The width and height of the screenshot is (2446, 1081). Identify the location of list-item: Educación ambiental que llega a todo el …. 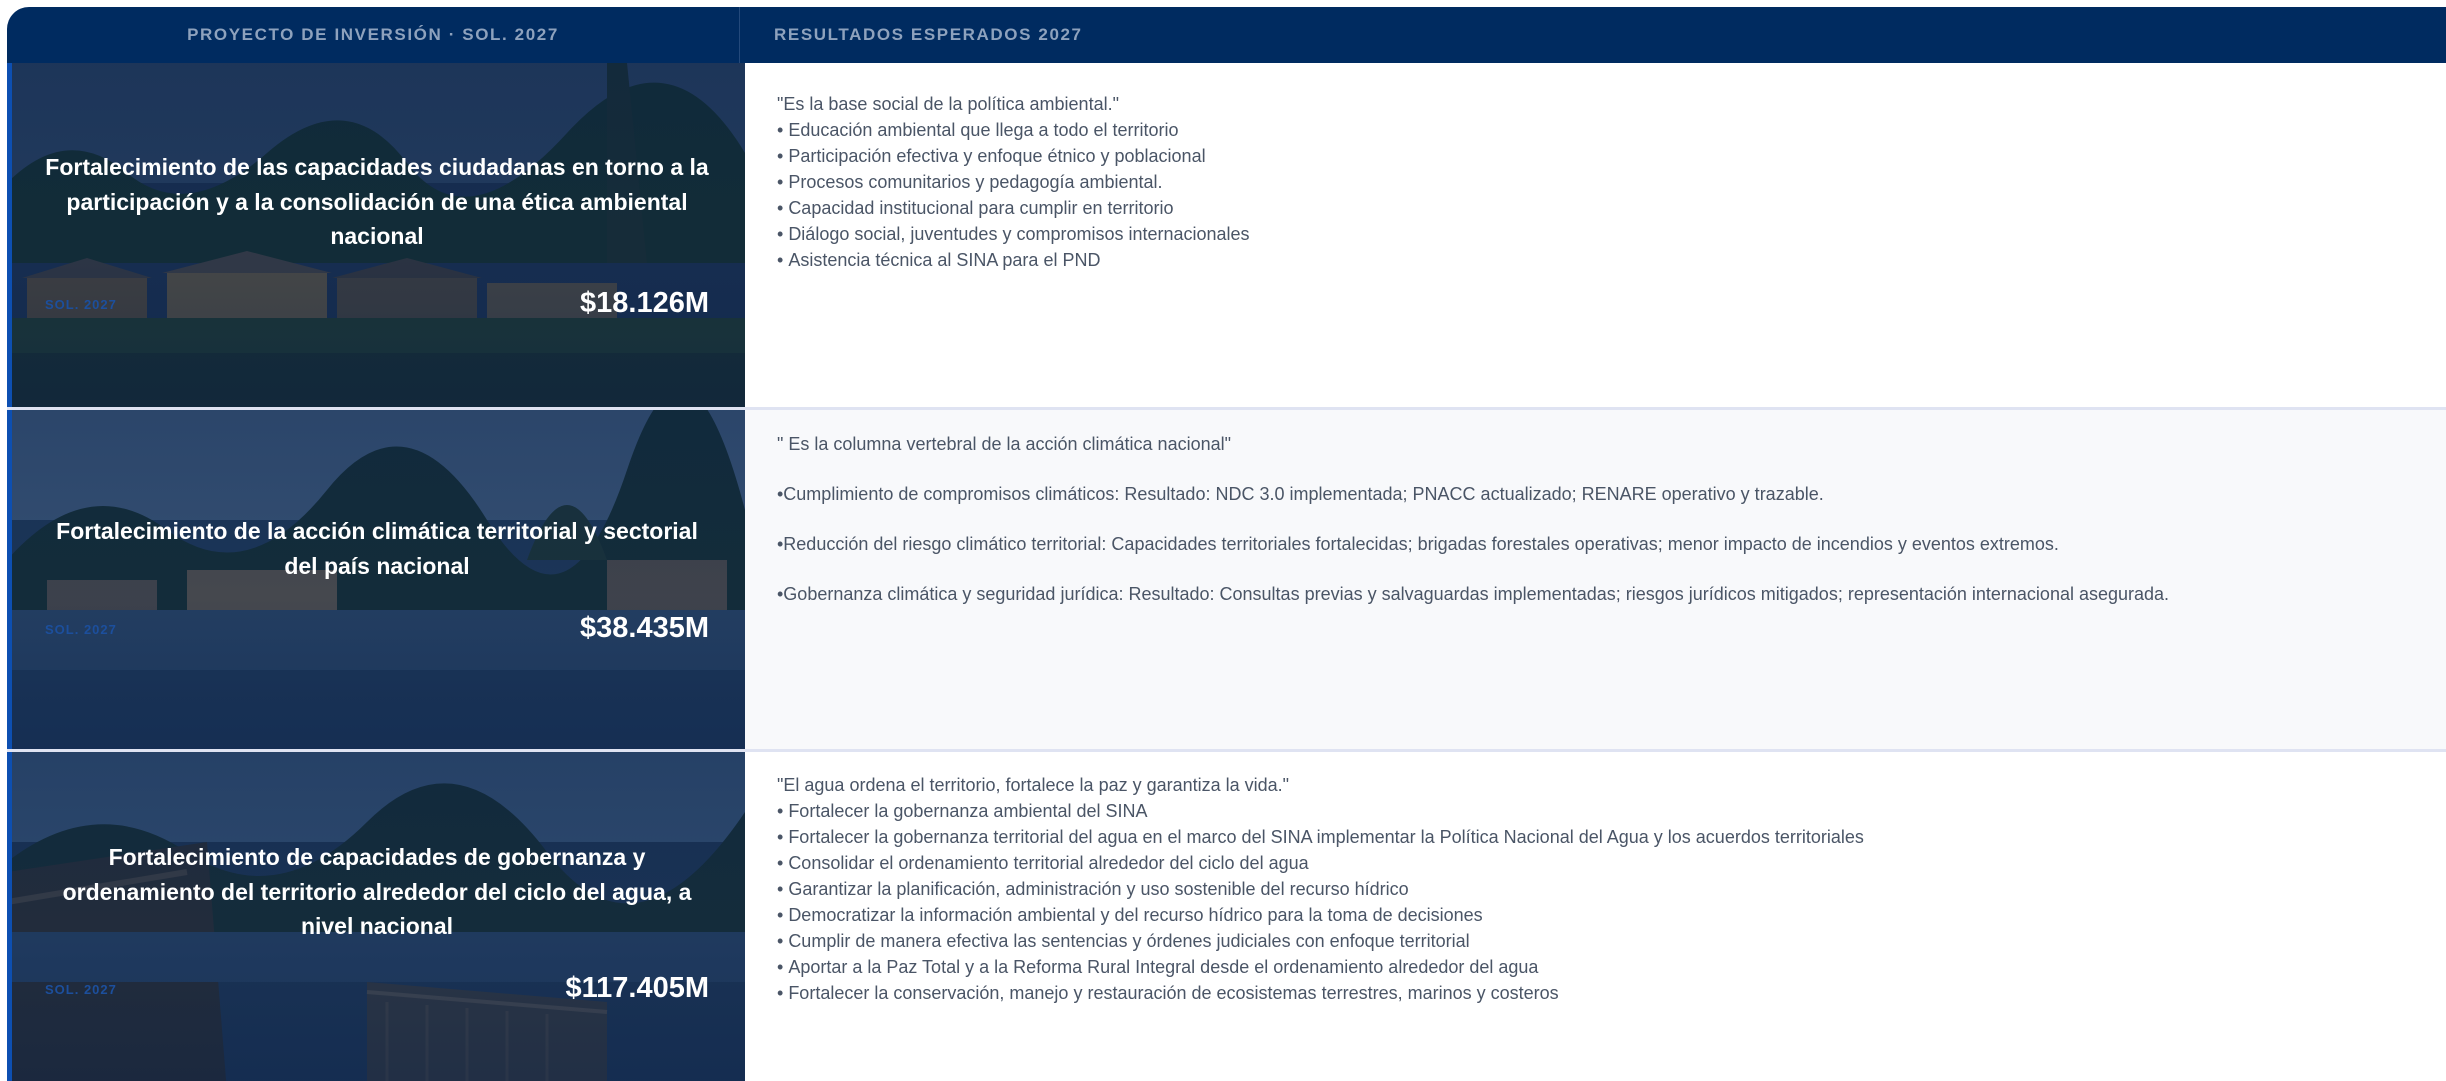
(1013, 130).